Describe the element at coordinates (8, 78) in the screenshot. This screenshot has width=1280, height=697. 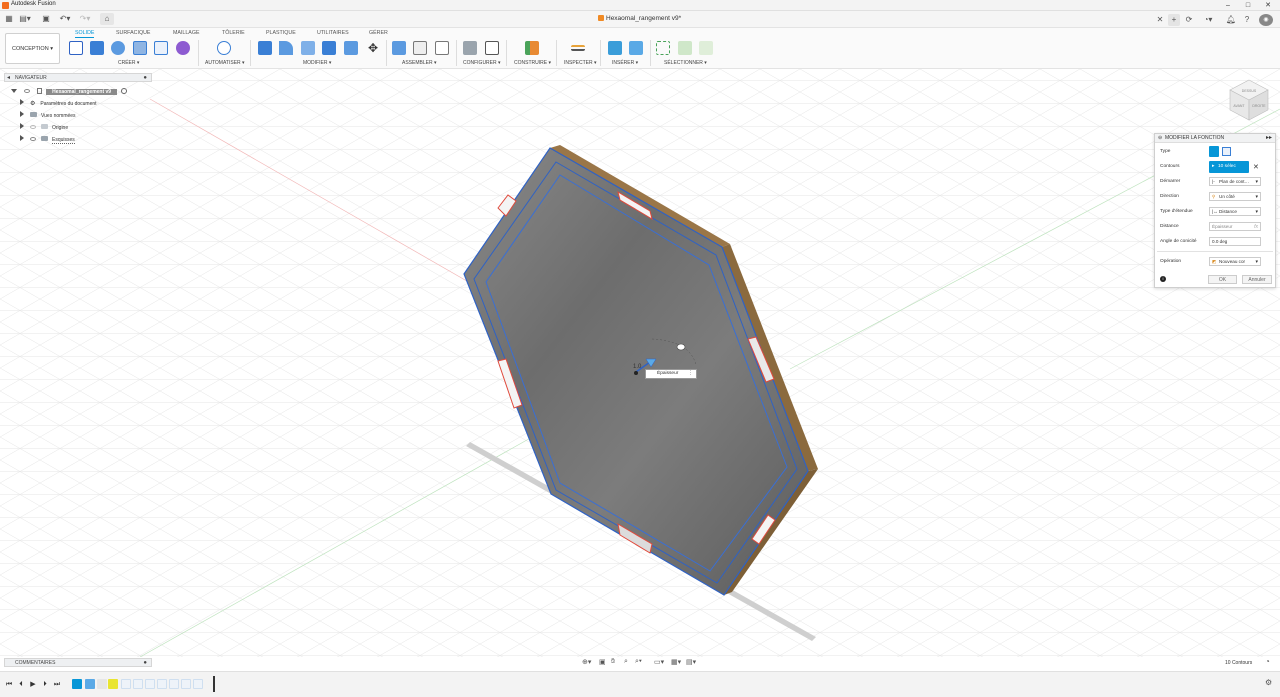
I see `collapse-icon: ◂` at that location.